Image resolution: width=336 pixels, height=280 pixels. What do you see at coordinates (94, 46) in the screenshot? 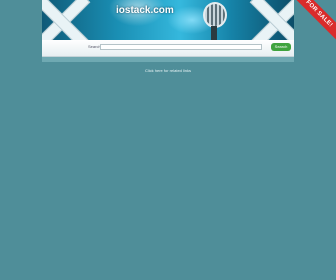
I see `search-label: Search` at bounding box center [94, 46].